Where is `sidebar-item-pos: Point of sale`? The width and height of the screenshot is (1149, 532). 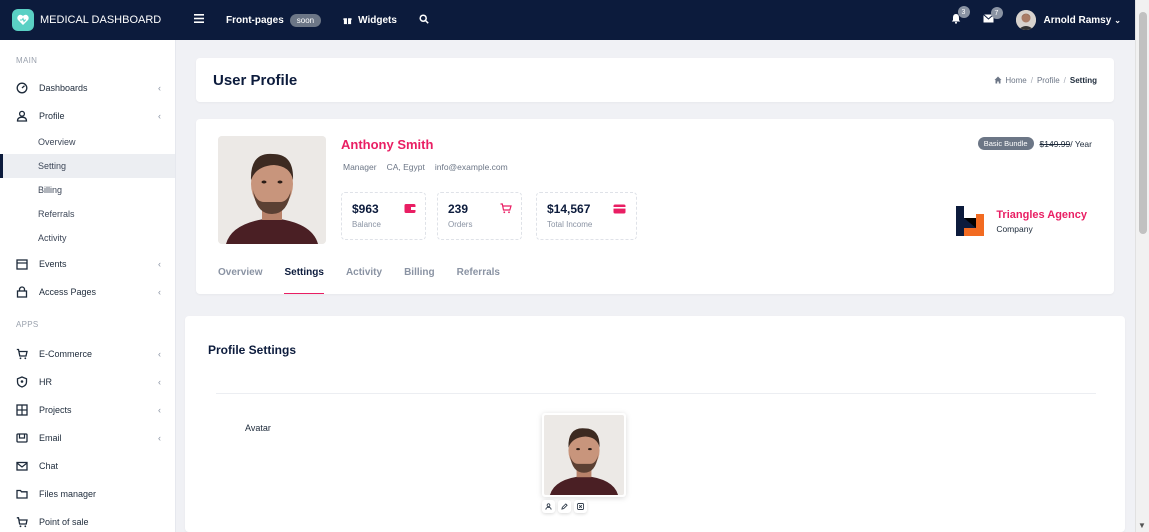 sidebar-item-pos: Point of sale is located at coordinates (87, 520).